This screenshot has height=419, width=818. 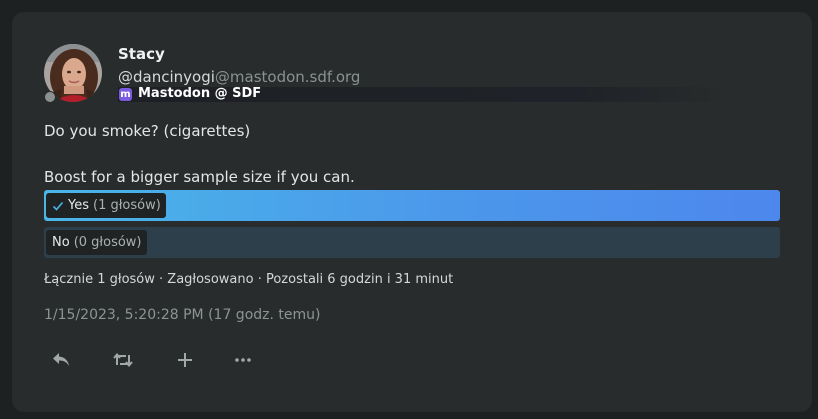 What do you see at coordinates (166, 77) in the screenshot?
I see `handle-user: @dancinyogi` at bounding box center [166, 77].